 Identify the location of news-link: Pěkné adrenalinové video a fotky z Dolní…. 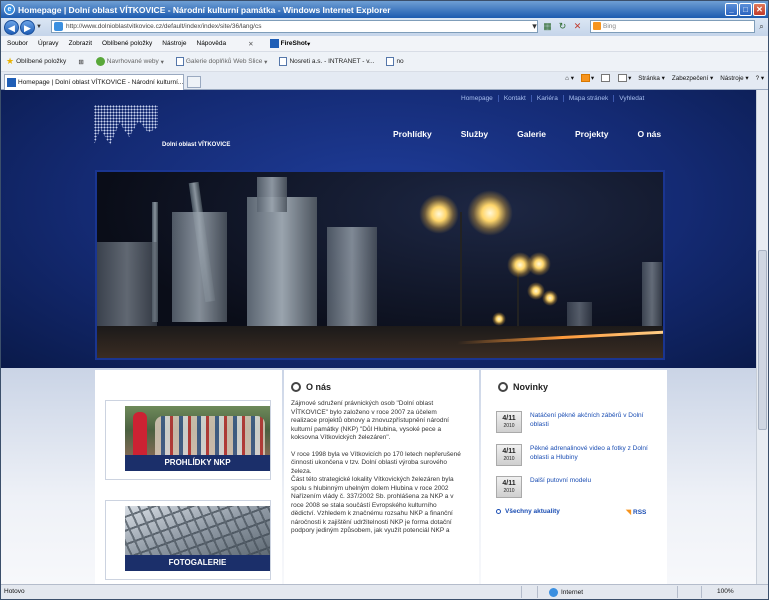
(595, 453).